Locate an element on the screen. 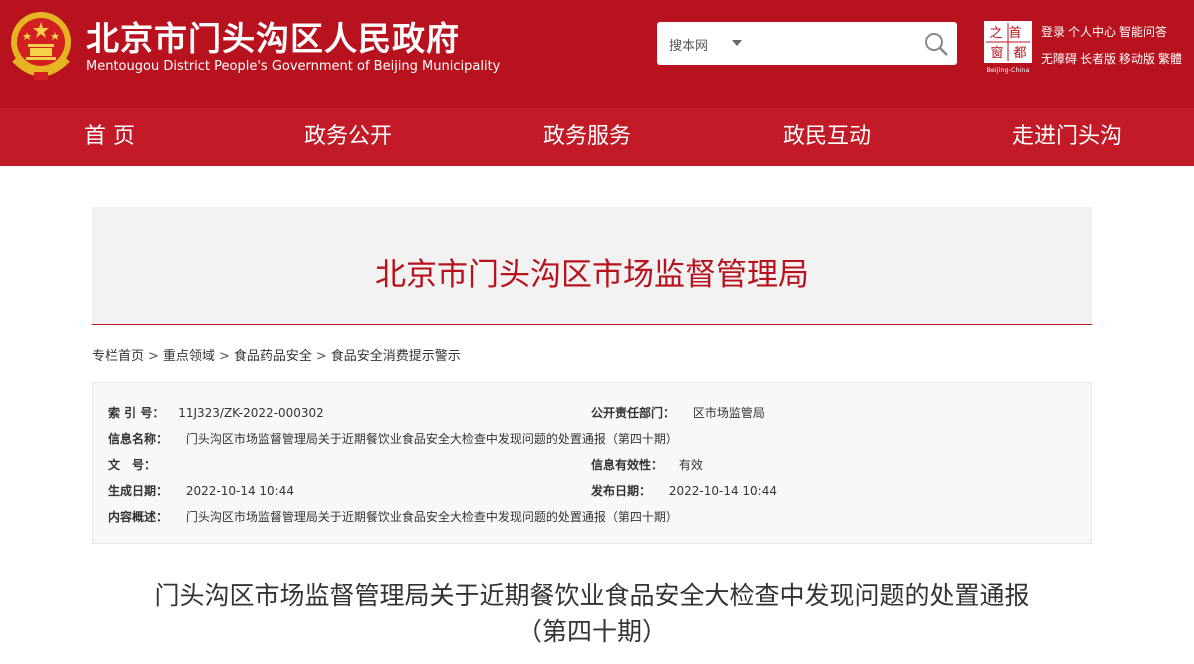  search-box: 搜本网 is located at coordinates (807, 43).